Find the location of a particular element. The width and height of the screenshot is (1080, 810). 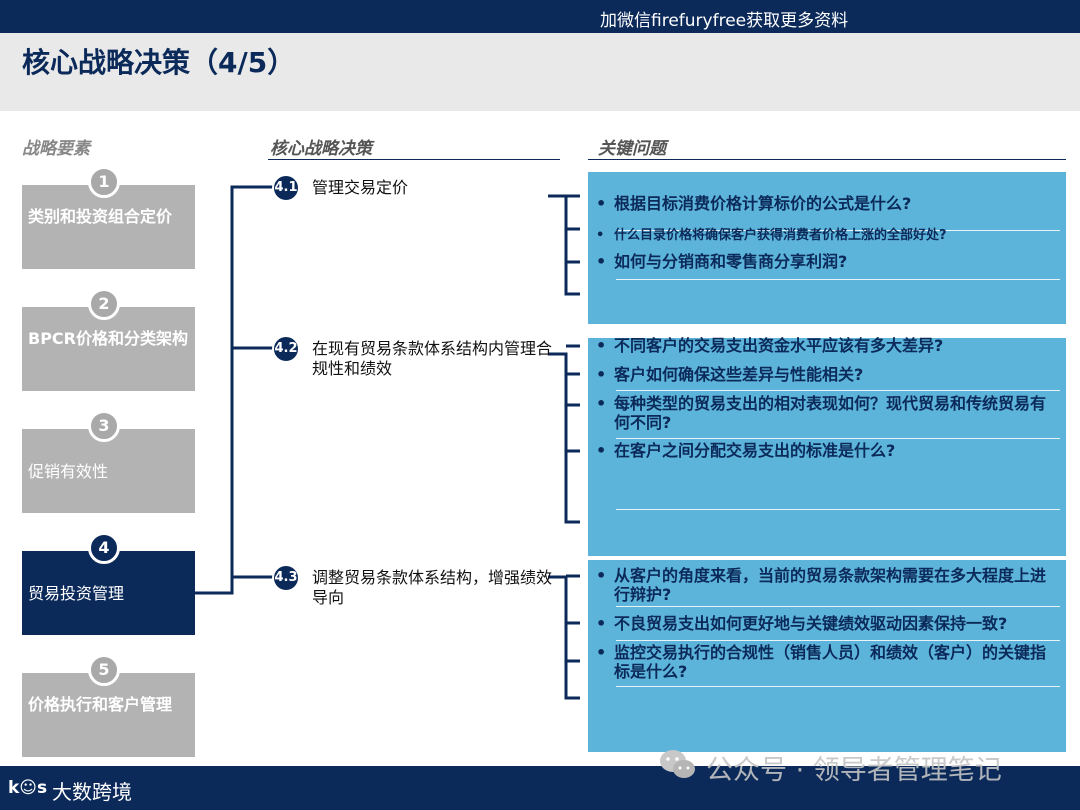

question-item: 从客户的角度来看，当前的贸易条款架构需要在多大程度上进行辩护? is located at coordinates (826, 585).